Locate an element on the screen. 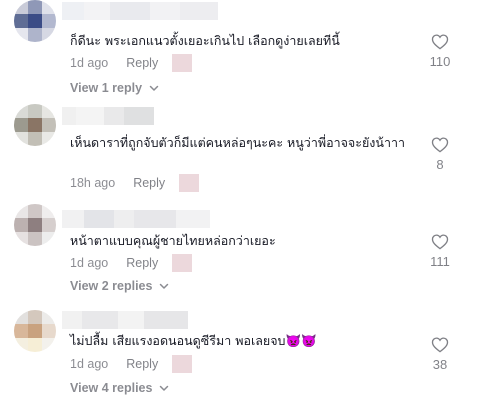 The height and width of the screenshot is (407, 483). comment-text: หน้าตาแบบคุณผู้ชายไทยหล่อกว่าเยอะ is located at coordinates (173, 240).